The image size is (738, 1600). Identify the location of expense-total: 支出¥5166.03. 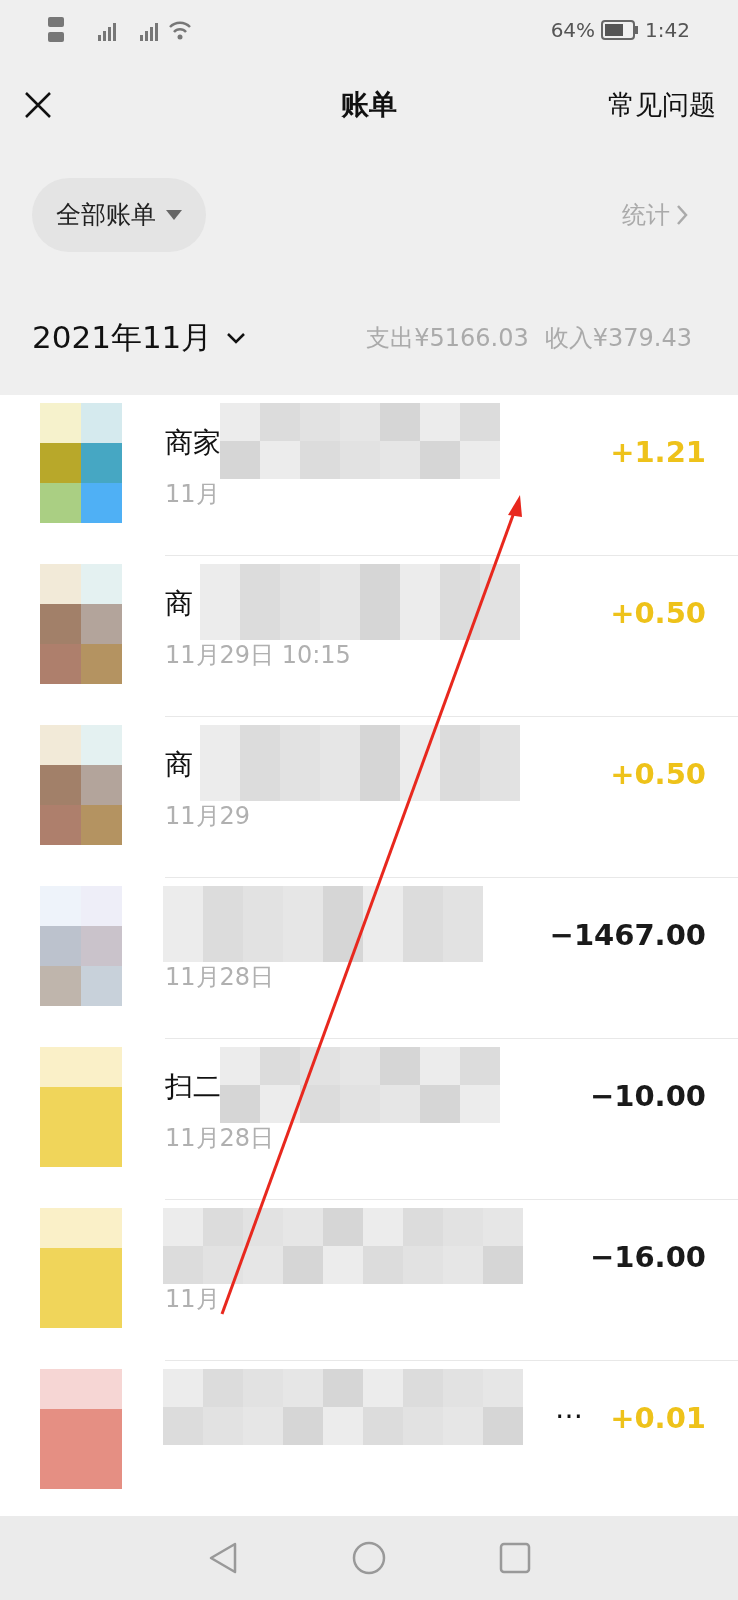
(447, 338).